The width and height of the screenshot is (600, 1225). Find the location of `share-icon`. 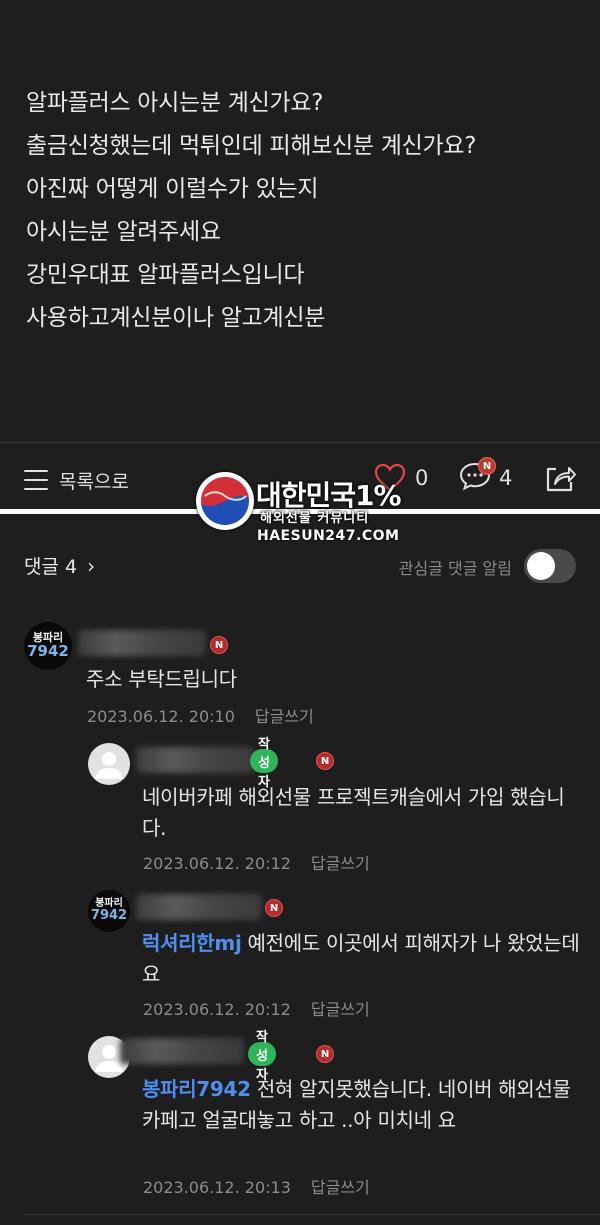

share-icon is located at coordinates (561, 479).